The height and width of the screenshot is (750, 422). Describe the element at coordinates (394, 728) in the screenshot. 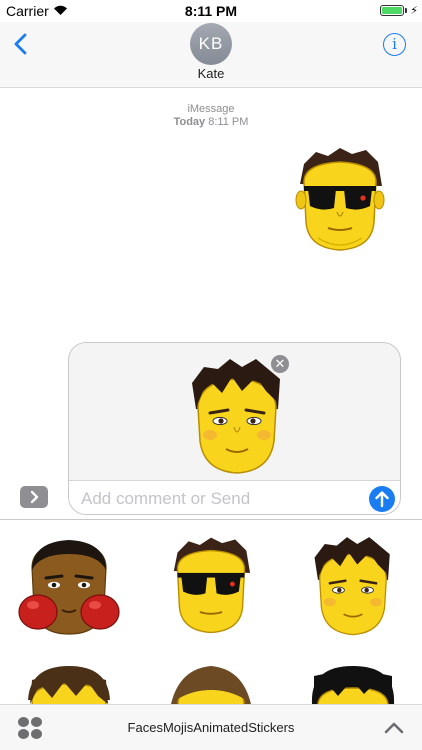

I see `chevron-up-icon` at that location.